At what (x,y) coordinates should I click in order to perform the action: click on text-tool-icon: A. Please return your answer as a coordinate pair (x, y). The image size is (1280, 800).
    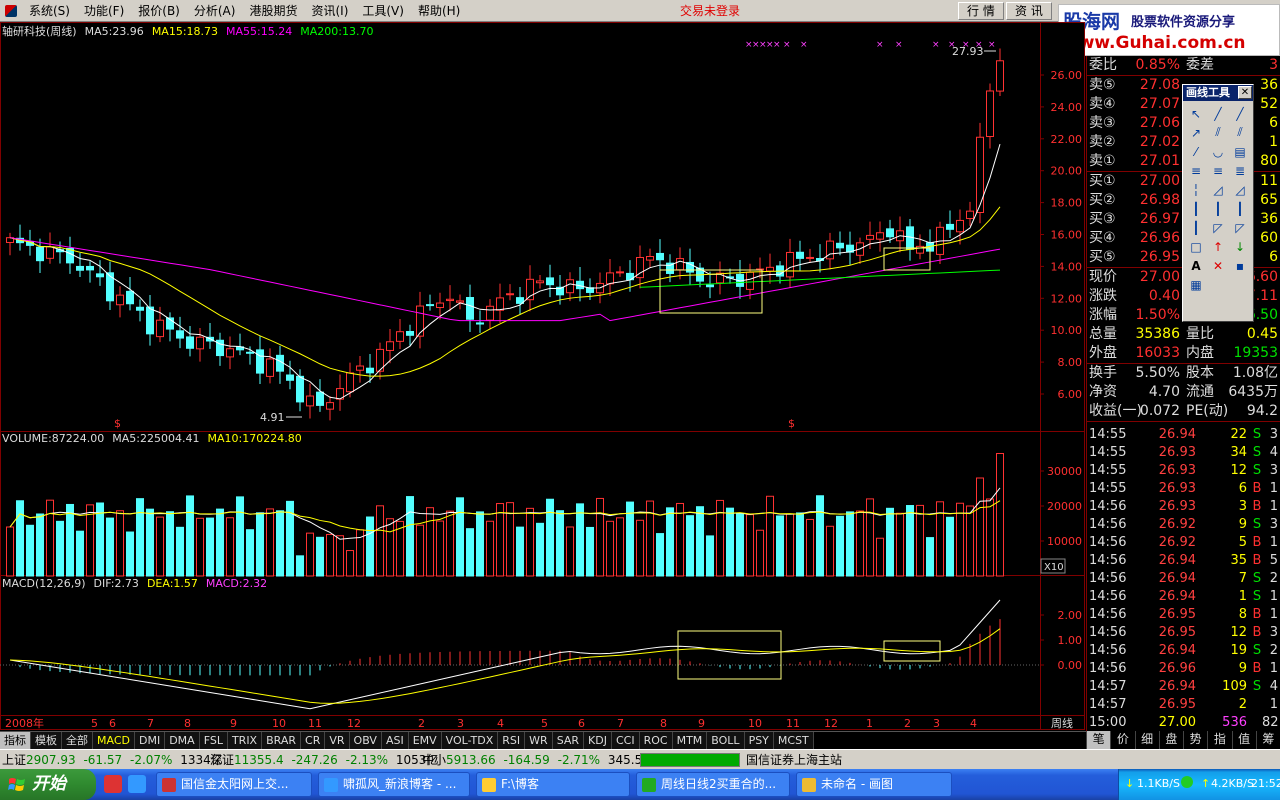
    Looking at the image, I should click on (1196, 265).